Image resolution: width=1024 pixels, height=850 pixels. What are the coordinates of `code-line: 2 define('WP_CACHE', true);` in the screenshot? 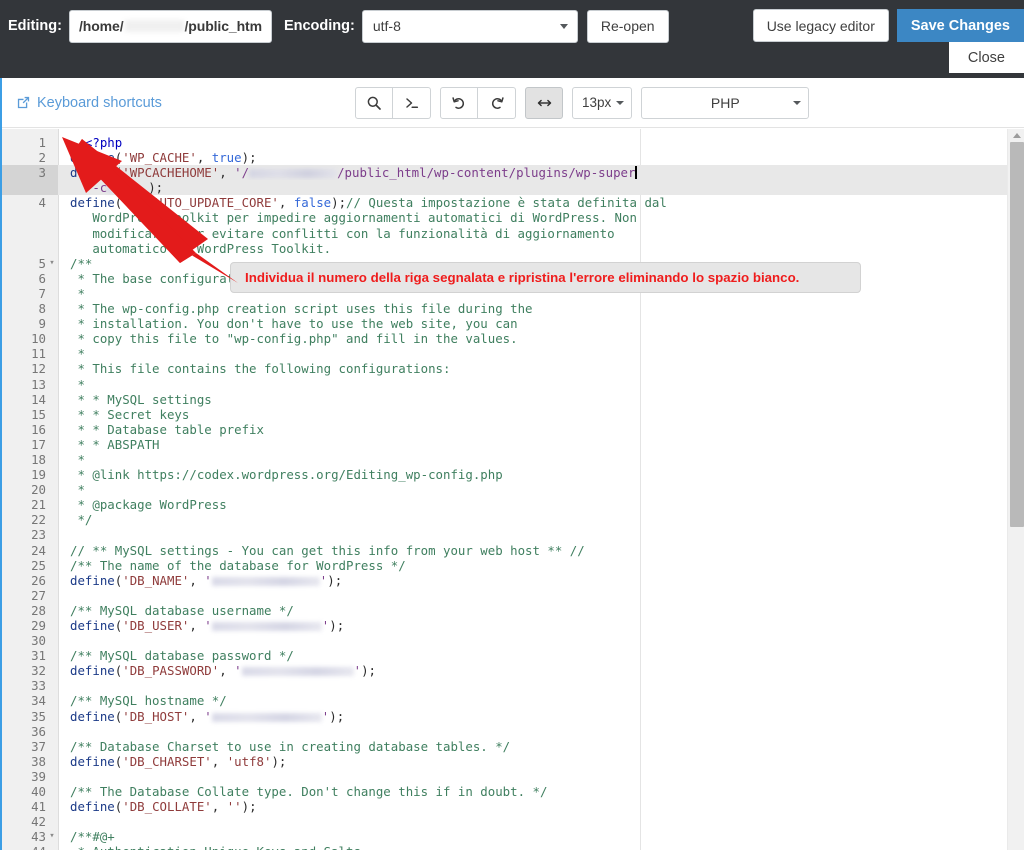 It's located at (513, 157).